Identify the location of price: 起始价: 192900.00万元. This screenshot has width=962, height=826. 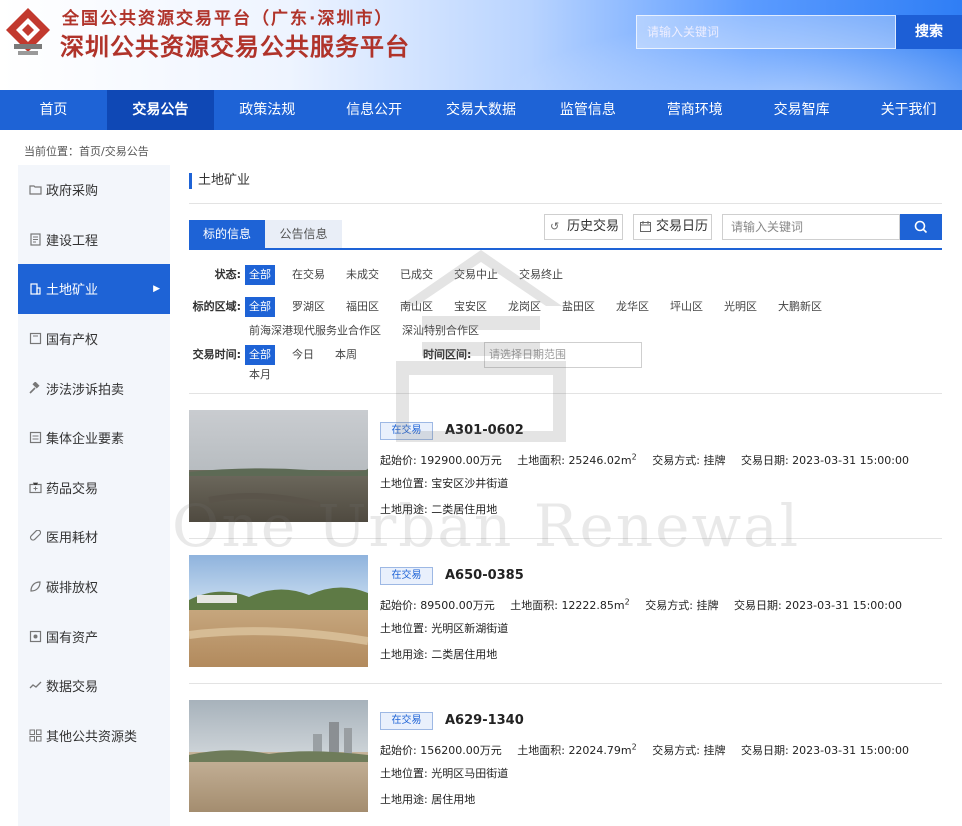
(441, 460).